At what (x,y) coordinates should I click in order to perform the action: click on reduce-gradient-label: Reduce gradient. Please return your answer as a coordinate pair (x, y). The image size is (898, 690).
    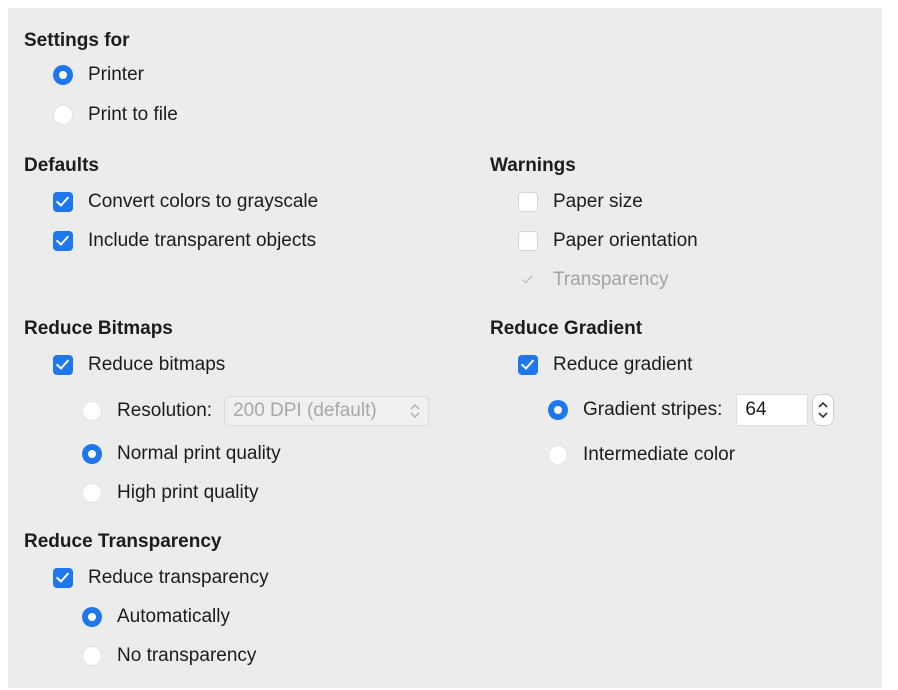
    Looking at the image, I should click on (623, 364).